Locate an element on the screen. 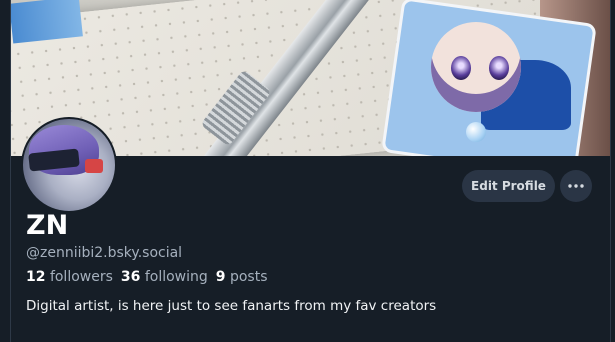 The image size is (615, 342). posts-stat: 9 posts is located at coordinates (242, 277).